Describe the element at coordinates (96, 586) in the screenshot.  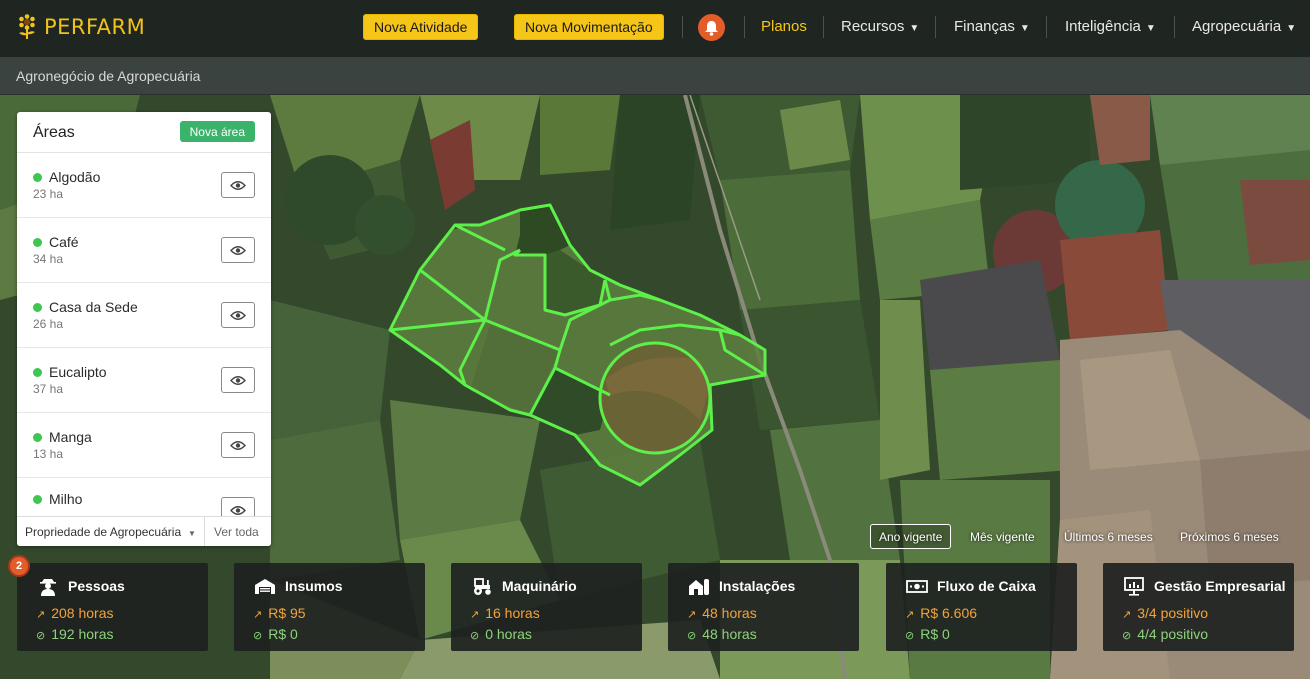
I see `card-title: Pessoas` at that location.